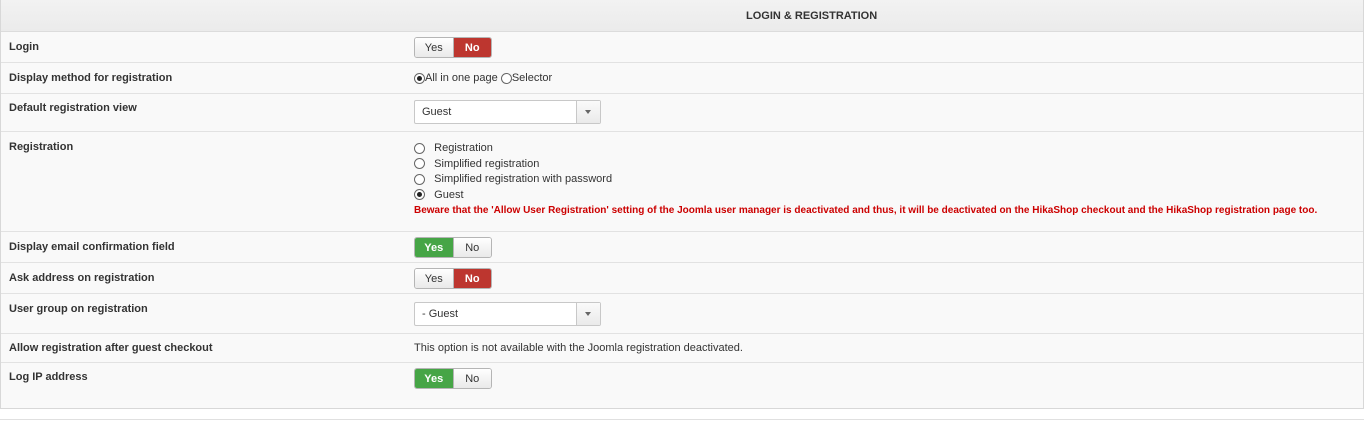 The width and height of the screenshot is (1364, 421). I want to click on ask-address-no-button: No, so click(471, 278).